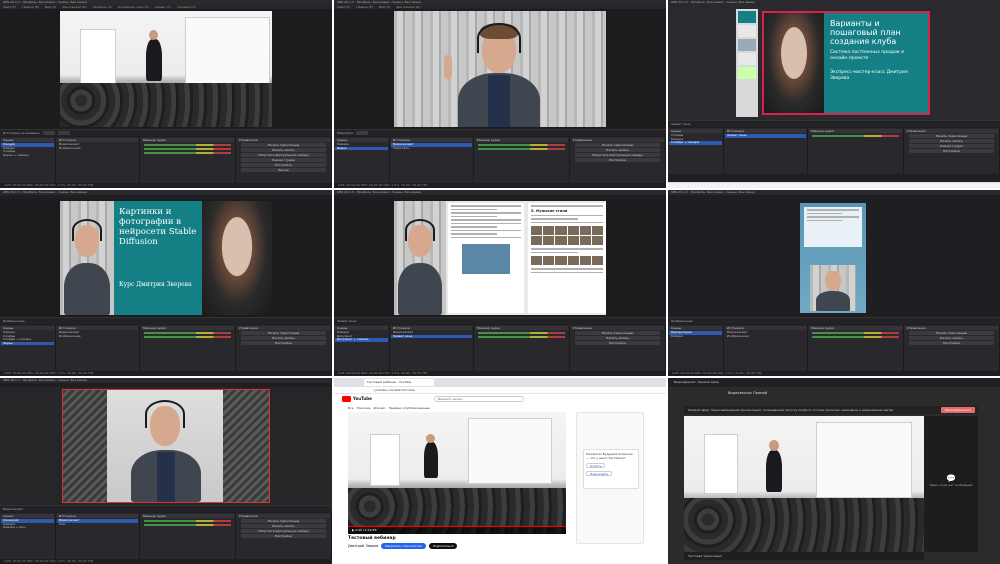 Image resolution: width=1000 pixels, height=564 pixels. I want to click on document-page: 5. Мужские стили, so click(567, 258).